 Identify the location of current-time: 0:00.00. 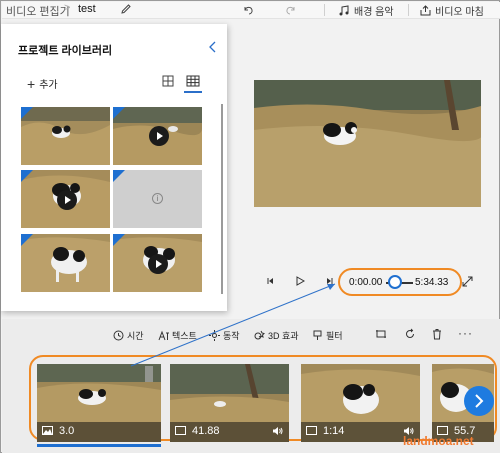
(366, 282).